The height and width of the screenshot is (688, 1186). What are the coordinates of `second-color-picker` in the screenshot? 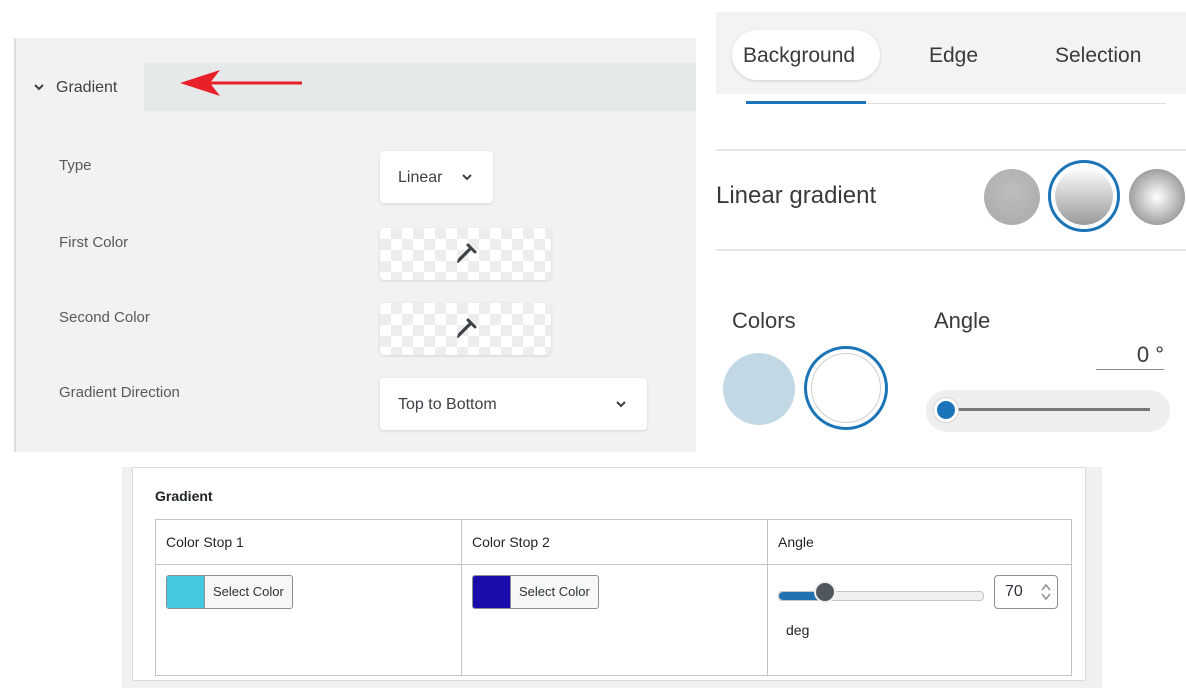 It's located at (465, 329).